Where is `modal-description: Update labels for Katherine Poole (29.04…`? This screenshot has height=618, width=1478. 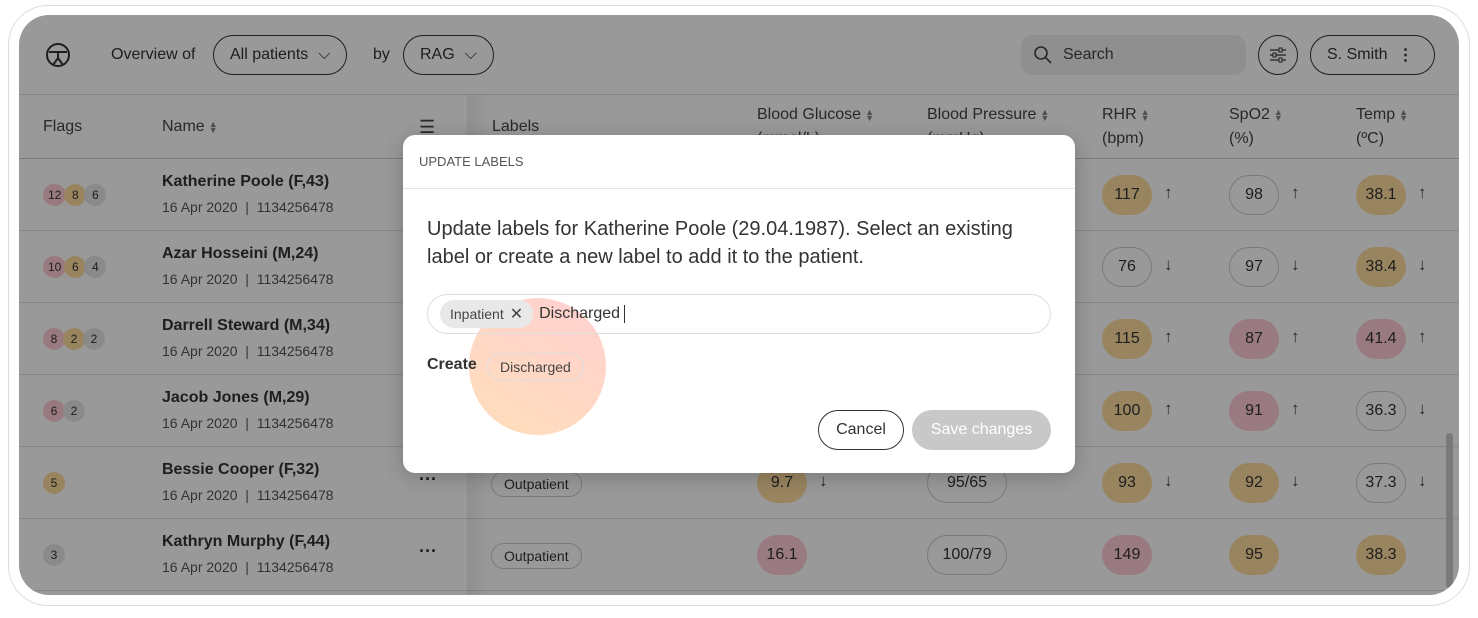 modal-description: Update labels for Katherine Poole (29.04… is located at coordinates (720, 243).